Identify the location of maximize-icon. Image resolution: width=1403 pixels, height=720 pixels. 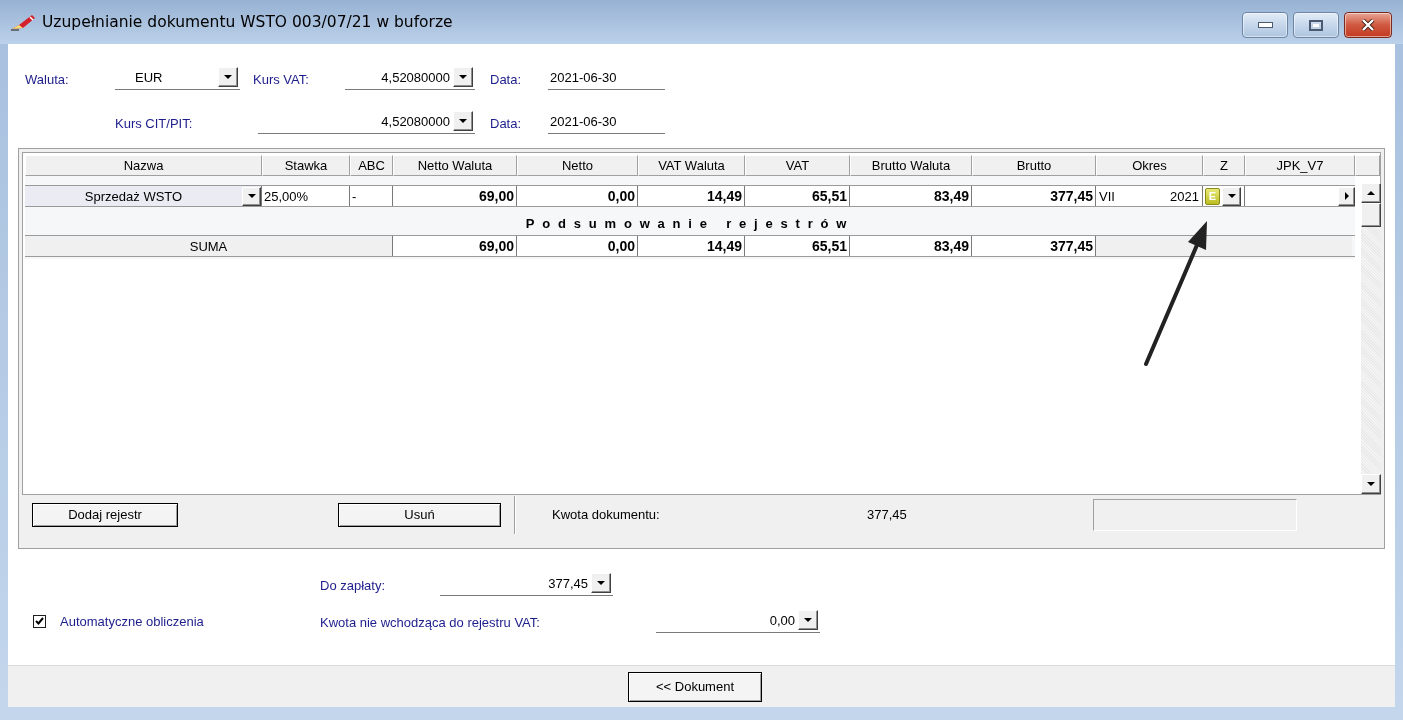
(1316, 25).